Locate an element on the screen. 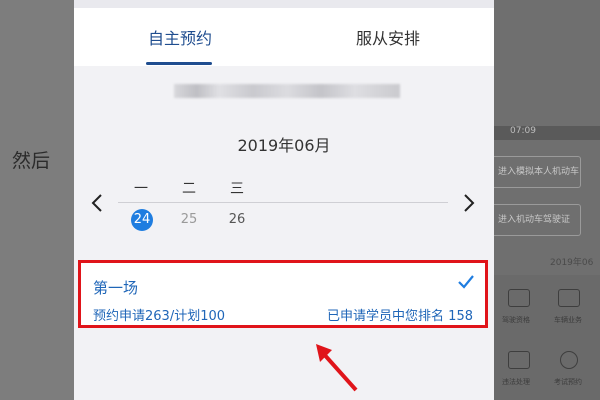 This screenshot has height=400, width=600. session-rank: 已申请学员中您排名 158 is located at coordinates (400, 316).